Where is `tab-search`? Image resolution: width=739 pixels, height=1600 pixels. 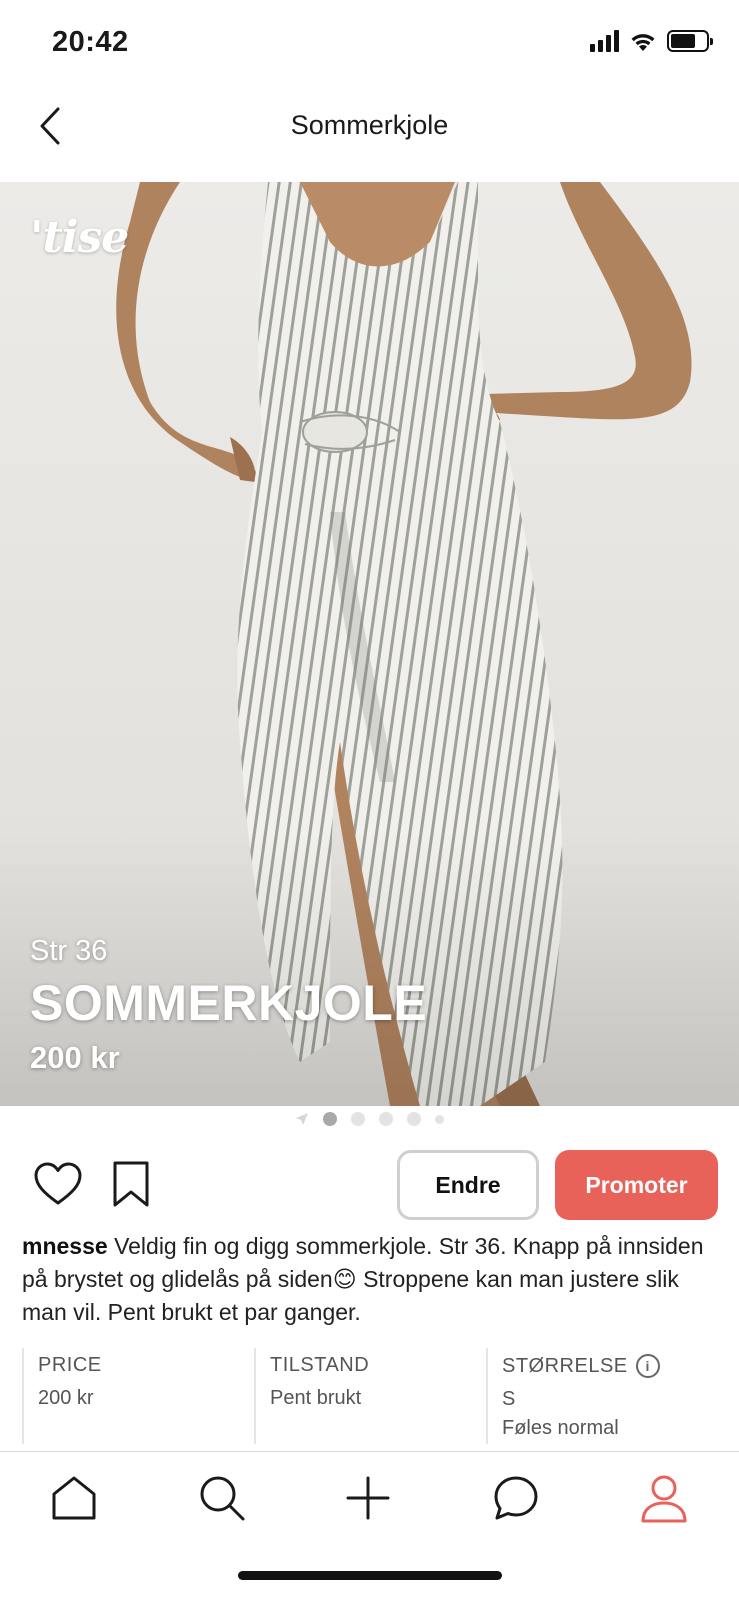
tab-search is located at coordinates (222, 1498).